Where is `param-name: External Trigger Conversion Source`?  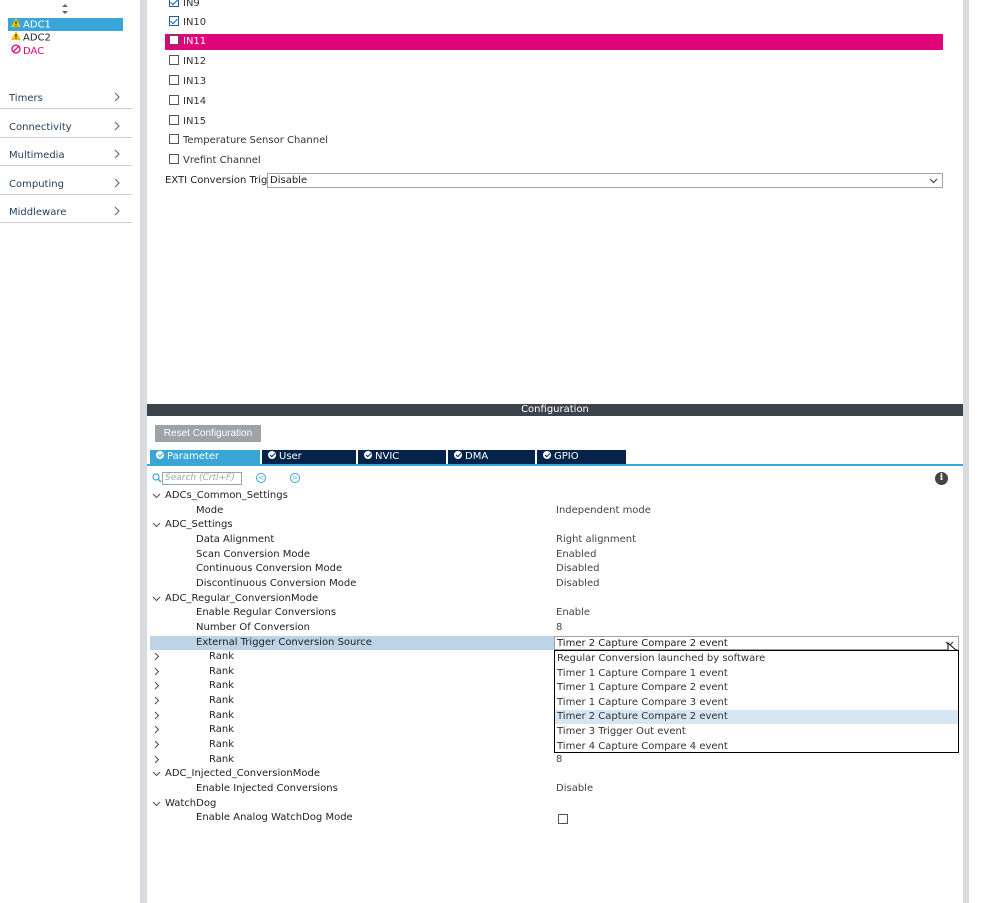
param-name: External Trigger Conversion Source is located at coordinates (284, 642).